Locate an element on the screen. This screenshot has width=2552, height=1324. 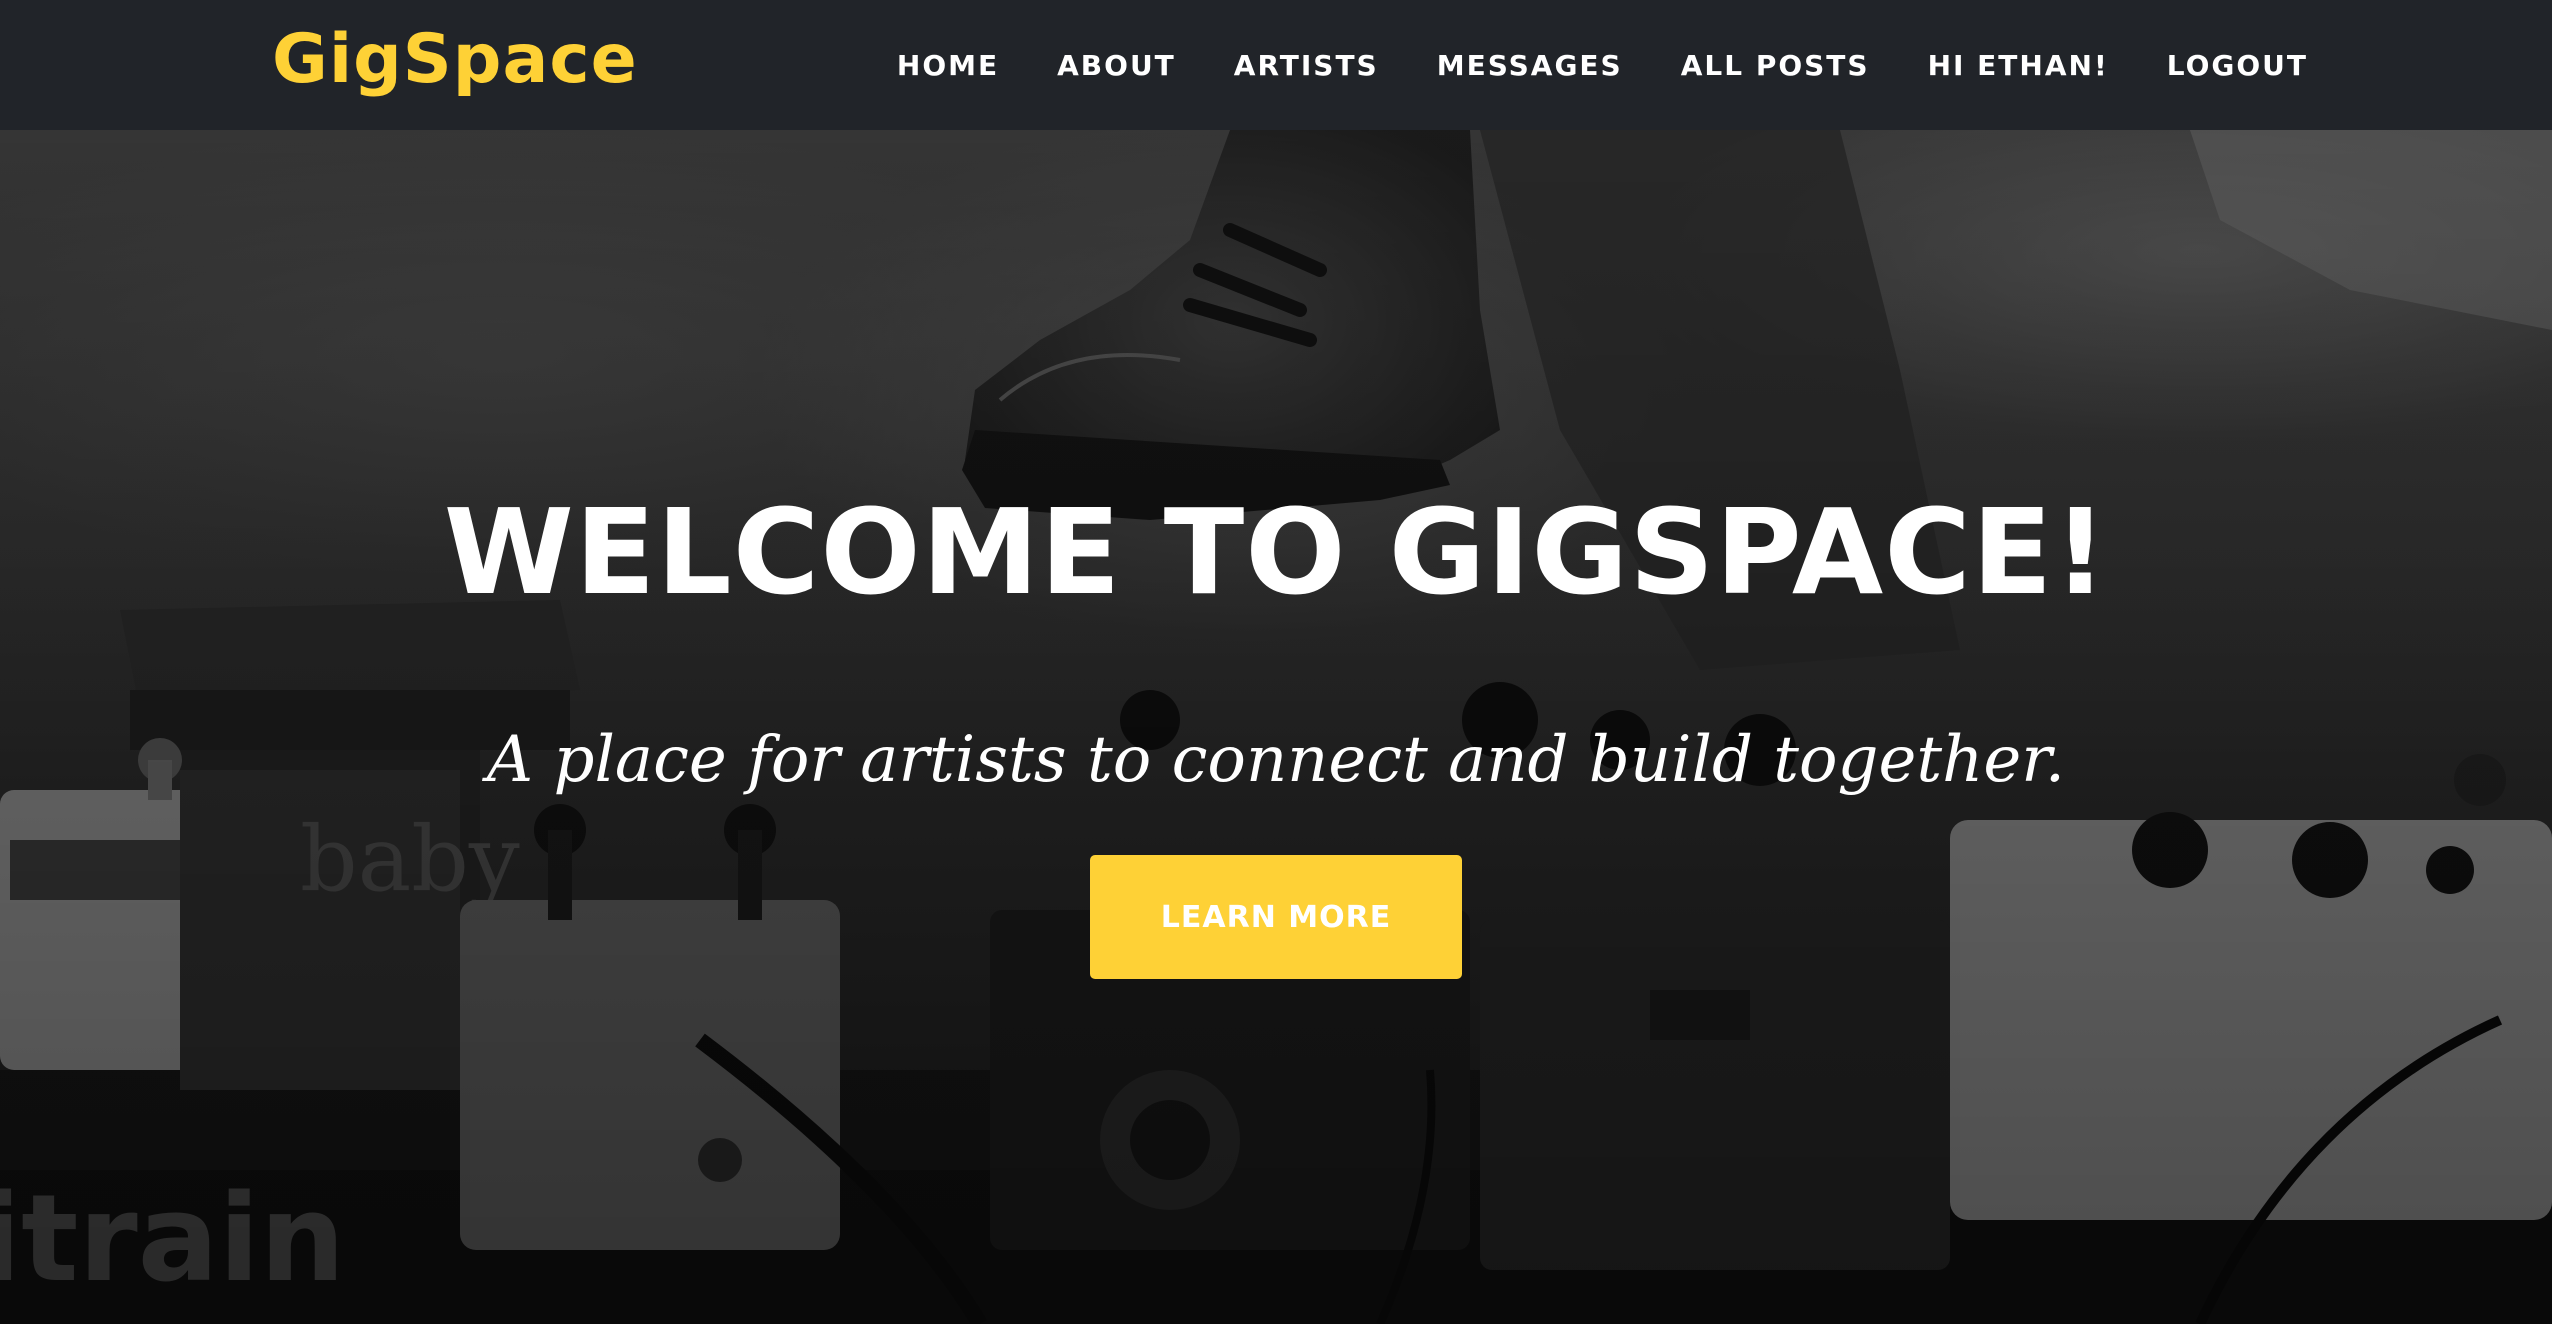
brand-logo: GigSpace is located at coordinates (455, 60).